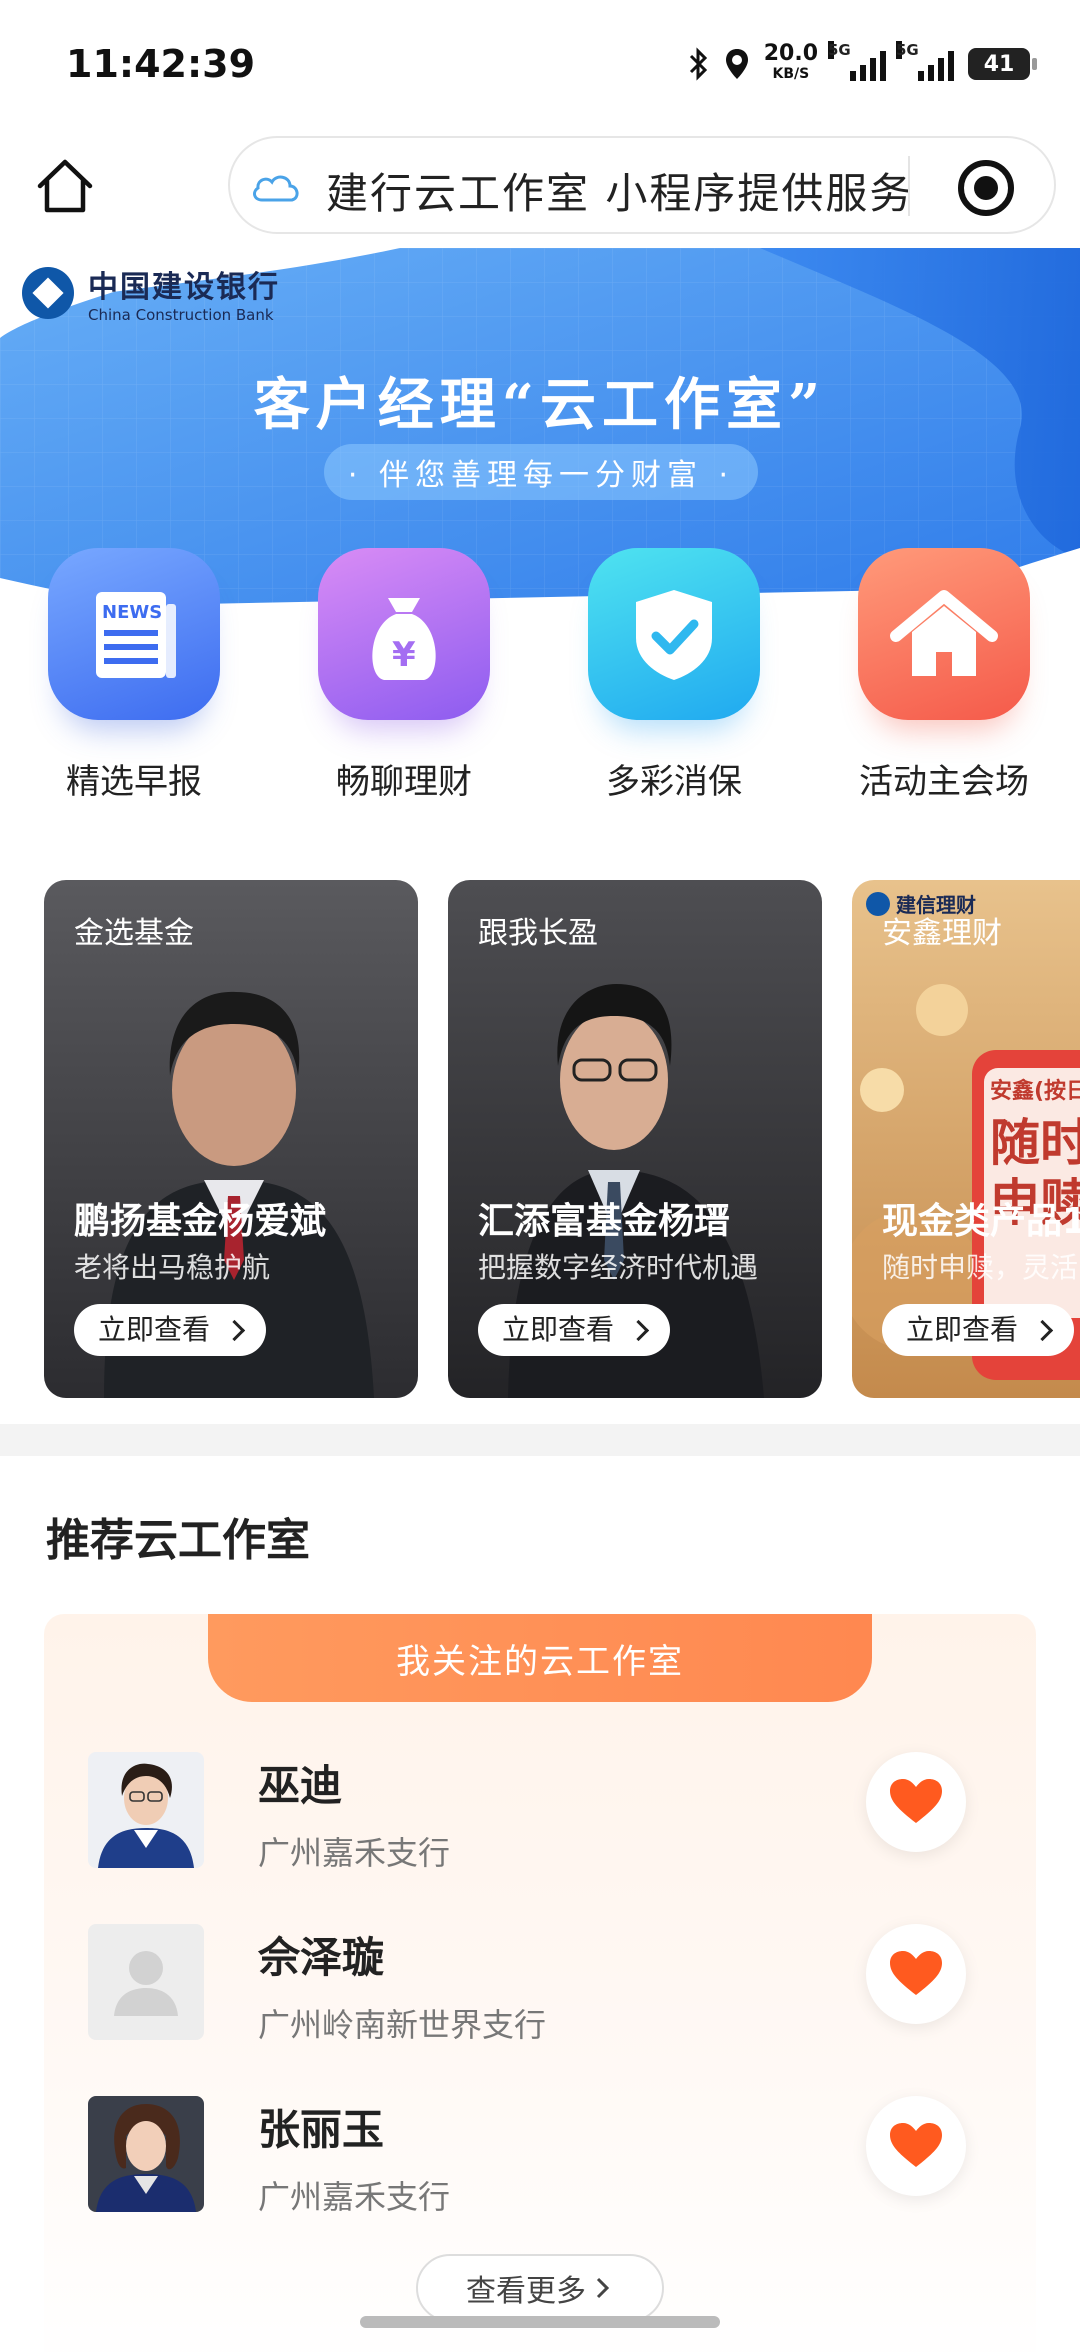 This screenshot has width=1080, height=2352. I want to click on signal-icon-2: 5G, so click(925, 61).